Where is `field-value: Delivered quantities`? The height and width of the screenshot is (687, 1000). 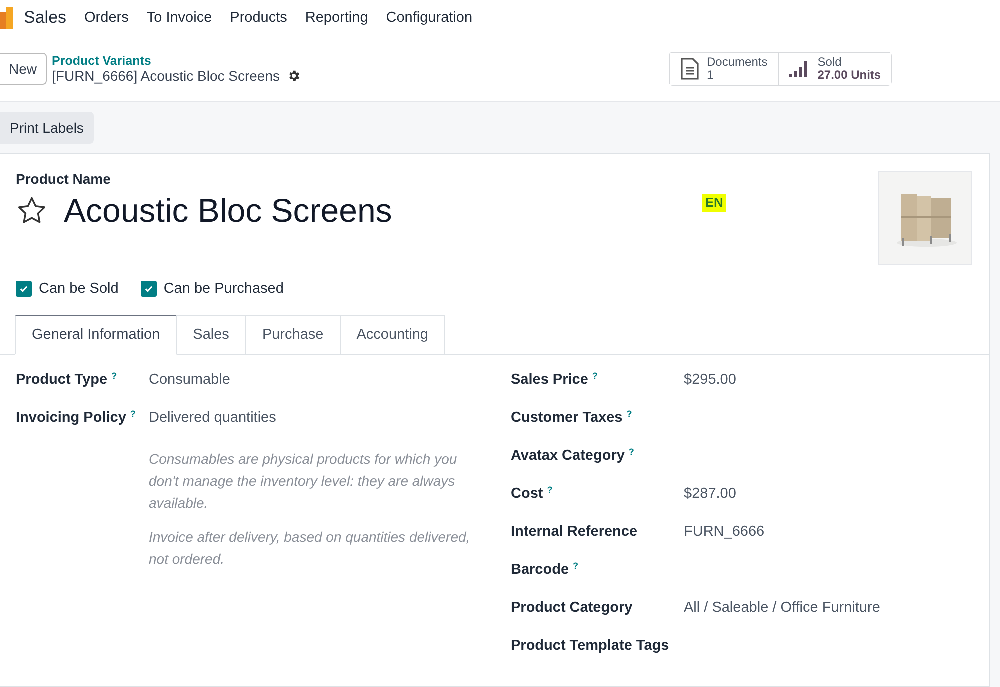 field-value: Delivered quantities is located at coordinates (212, 418).